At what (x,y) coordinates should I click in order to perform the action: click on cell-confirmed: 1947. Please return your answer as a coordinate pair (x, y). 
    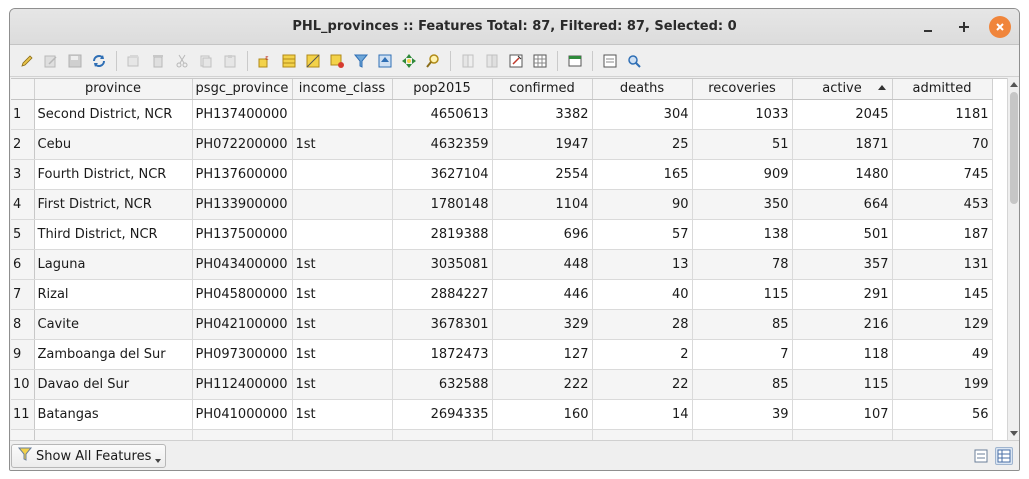
    Looking at the image, I should click on (542, 144).